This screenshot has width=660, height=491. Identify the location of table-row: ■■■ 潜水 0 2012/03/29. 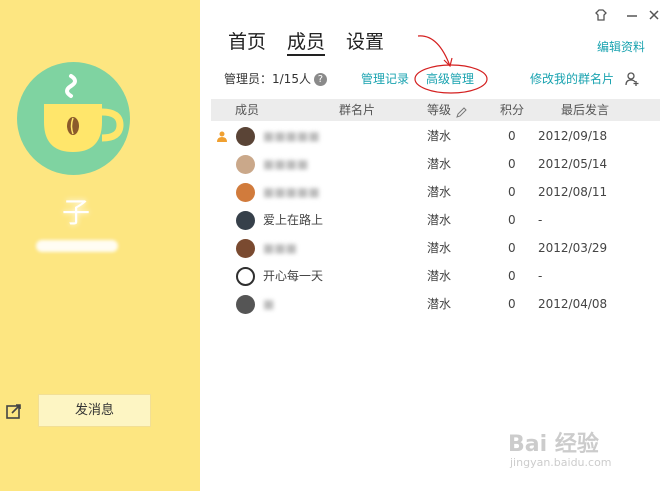
(435, 248).